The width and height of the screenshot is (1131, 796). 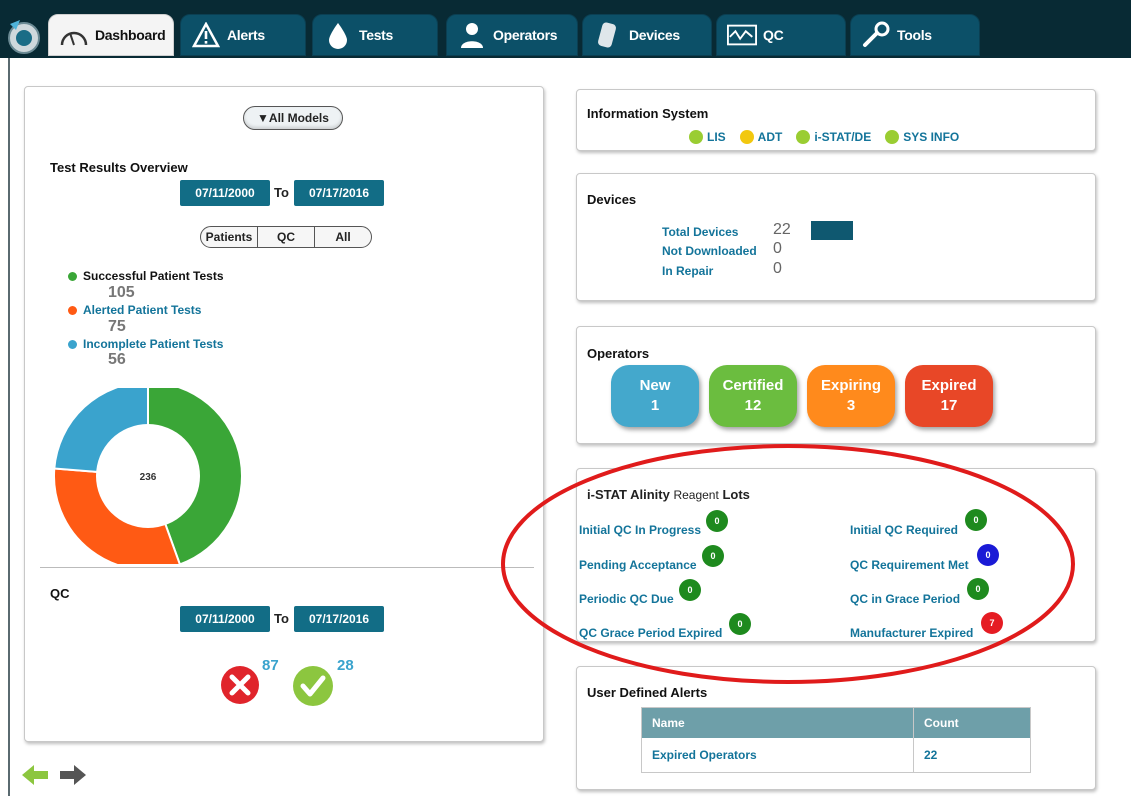 I want to click on tab-label: Tests, so click(x=376, y=35).